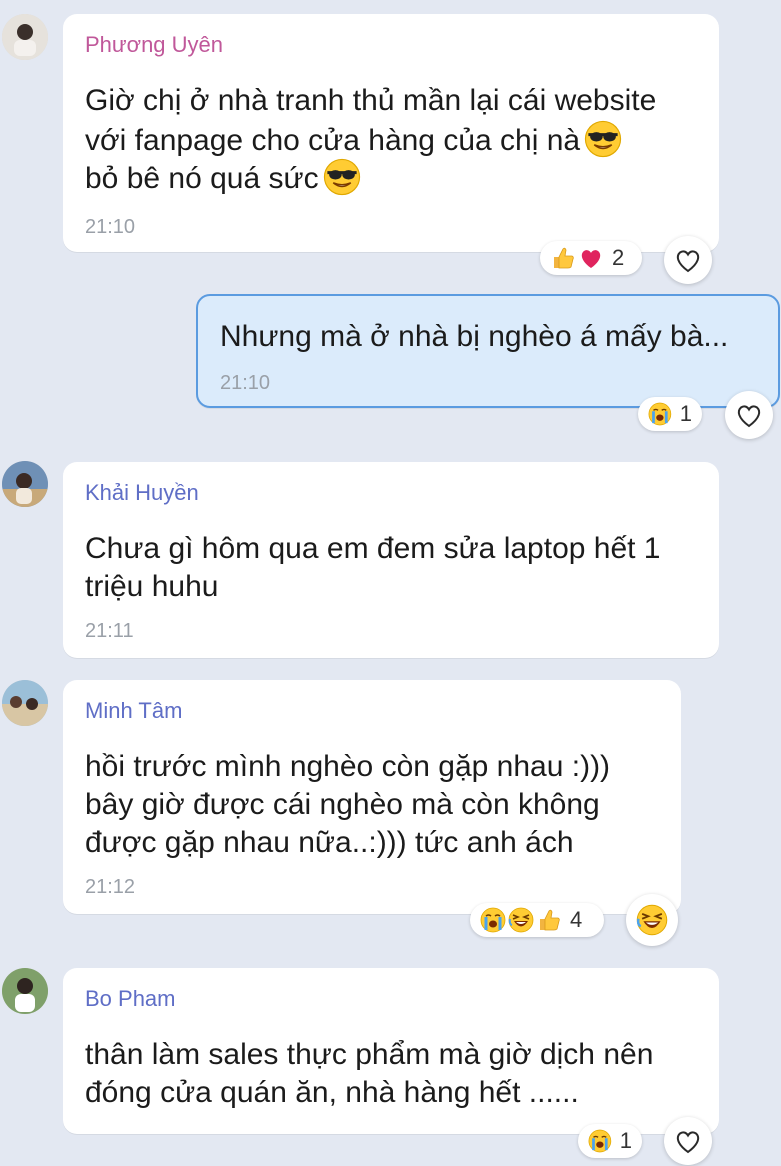  I want to click on reaction-count: 4, so click(576, 919).